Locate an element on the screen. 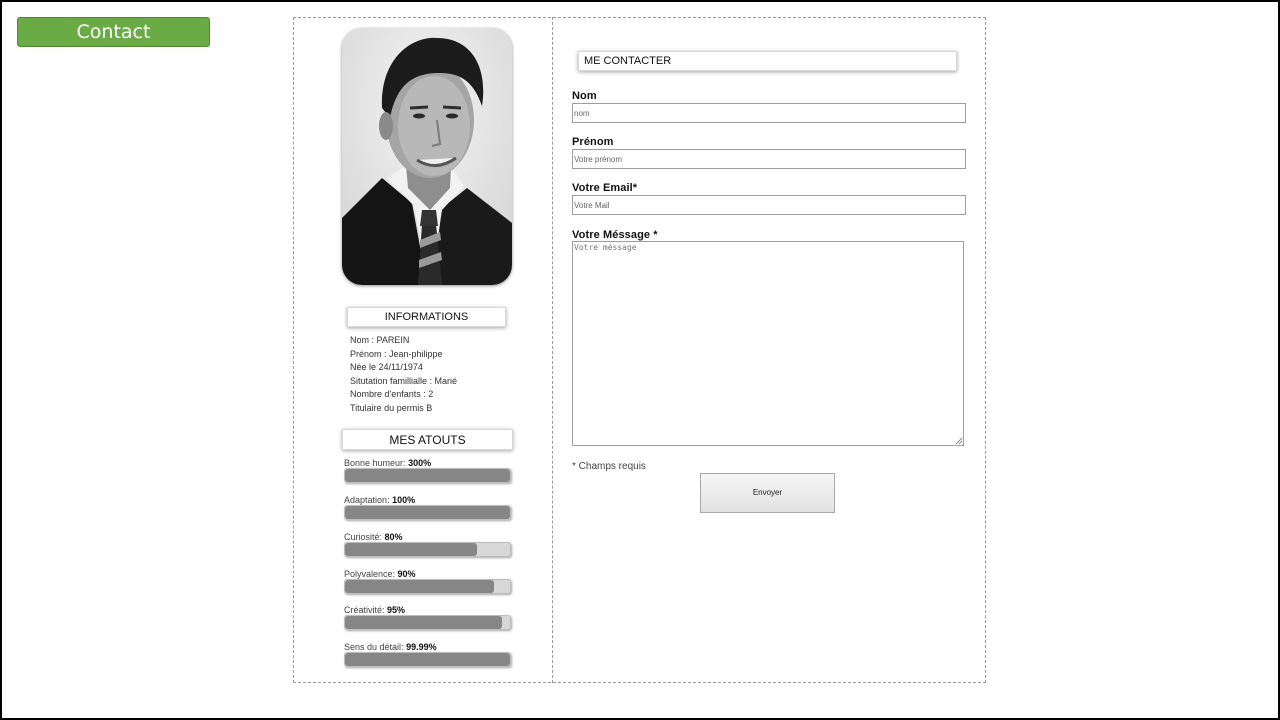 Image resolution: width=1280 pixels, height=720 pixels. atouts-title: MES ATOUTS is located at coordinates (427, 439).